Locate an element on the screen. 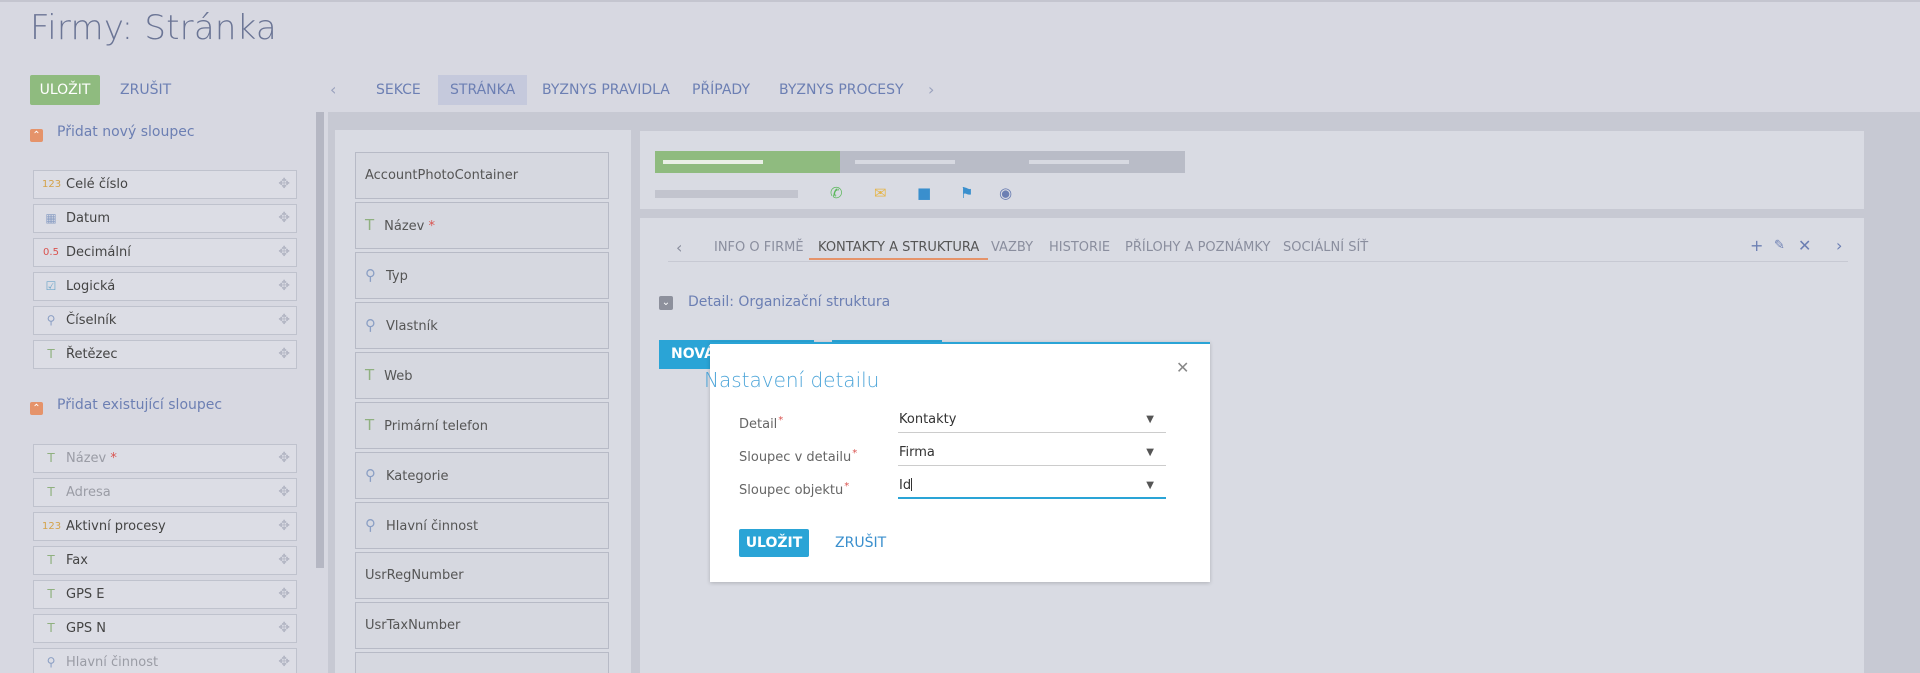 This screenshot has width=1920, height=673. object-column-select: Id ▼ is located at coordinates (1032, 487).